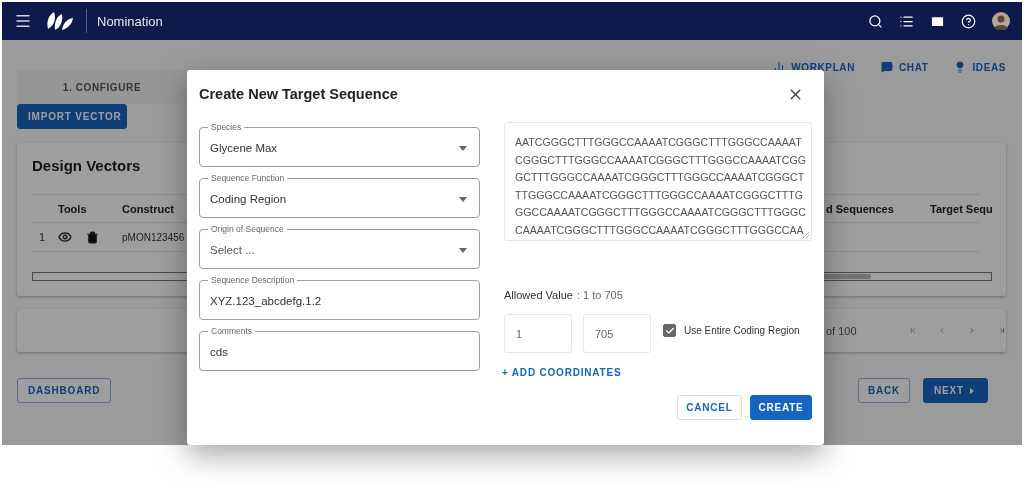  Describe the element at coordinates (657, 372) in the screenshot. I see `add-coordinates-link: + ADD COORDINATES` at that location.